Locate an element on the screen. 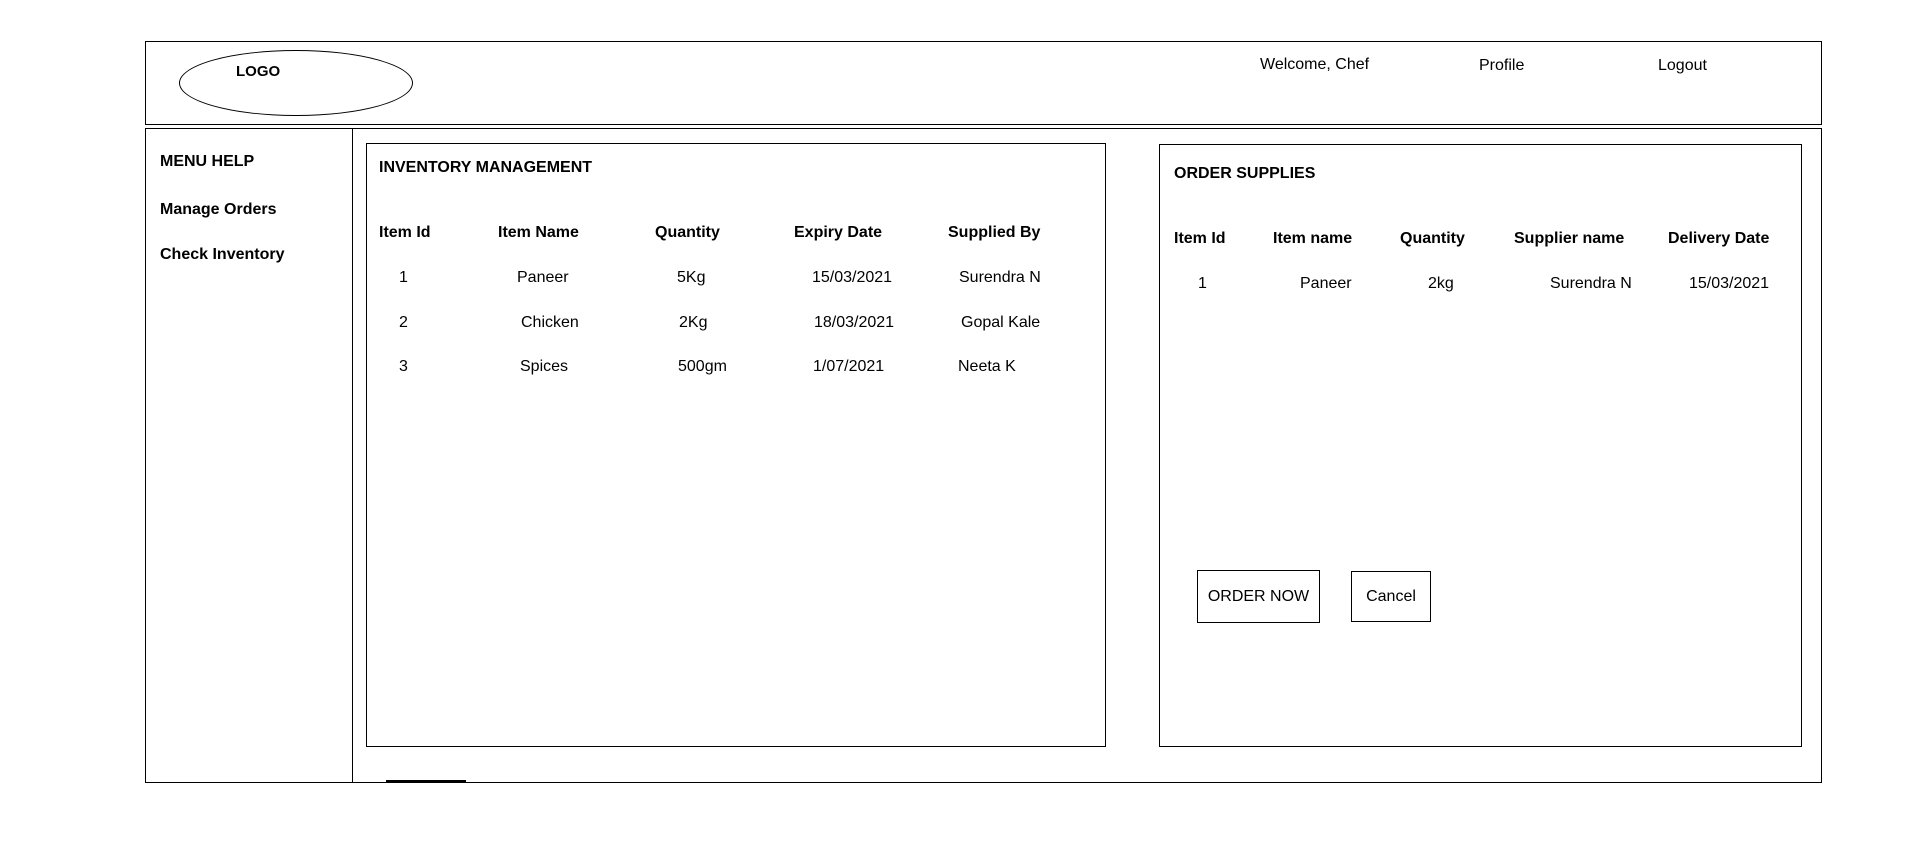 This screenshot has height=842, width=1914. order-col-quantity: Quantity is located at coordinates (1432, 238).